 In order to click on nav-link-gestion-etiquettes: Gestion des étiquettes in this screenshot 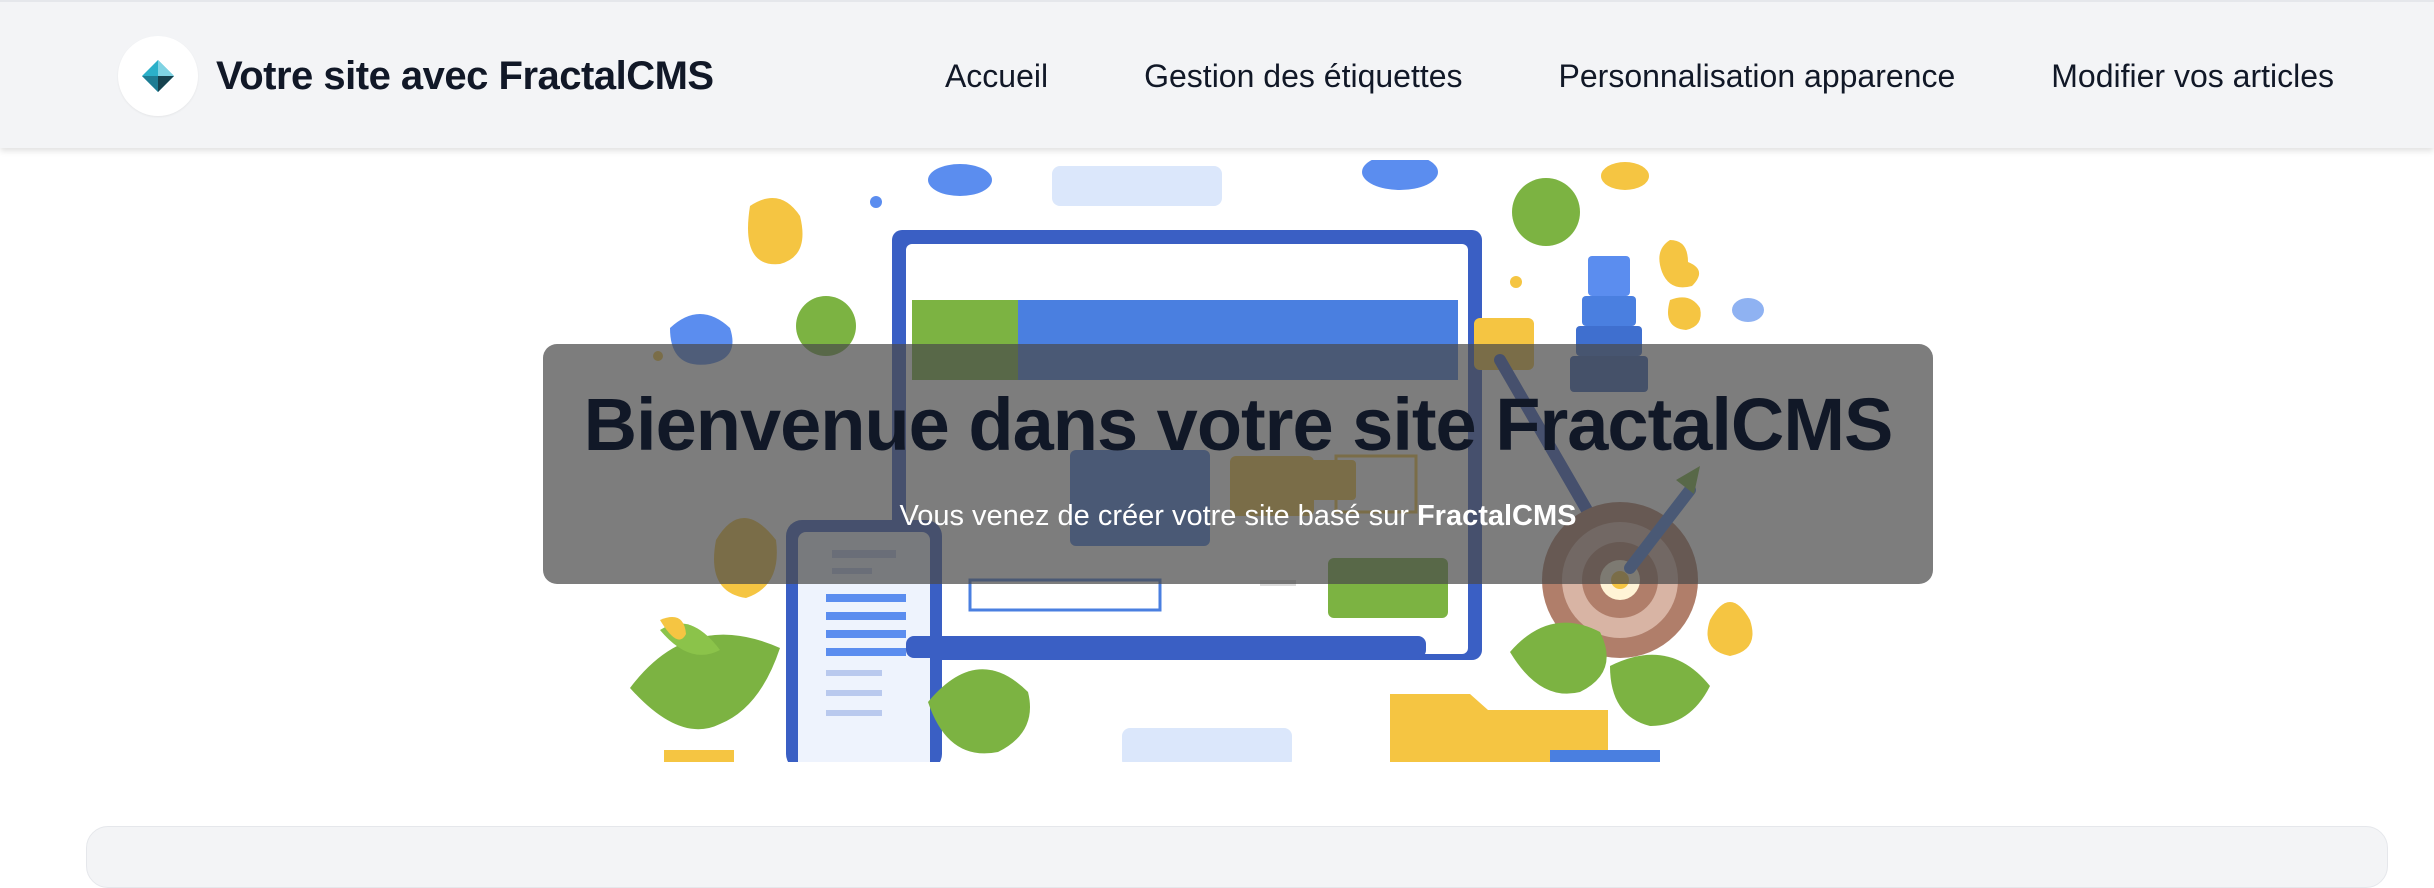, I will do `click(1303, 76)`.